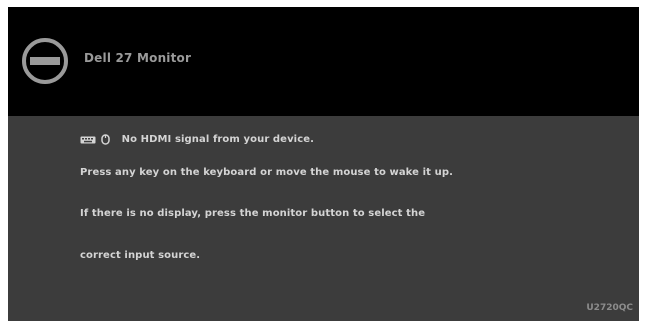 This screenshot has height=326, width=645. Describe the element at coordinates (105, 139) in the screenshot. I see `mouse-icon` at that location.